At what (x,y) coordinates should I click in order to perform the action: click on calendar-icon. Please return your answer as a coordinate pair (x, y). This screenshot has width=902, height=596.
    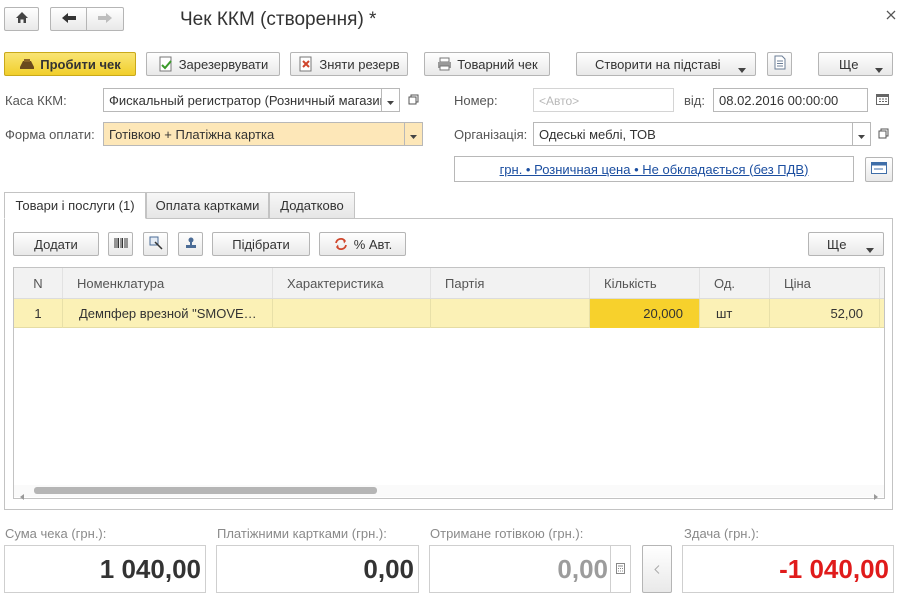
    Looking at the image, I should click on (882, 100).